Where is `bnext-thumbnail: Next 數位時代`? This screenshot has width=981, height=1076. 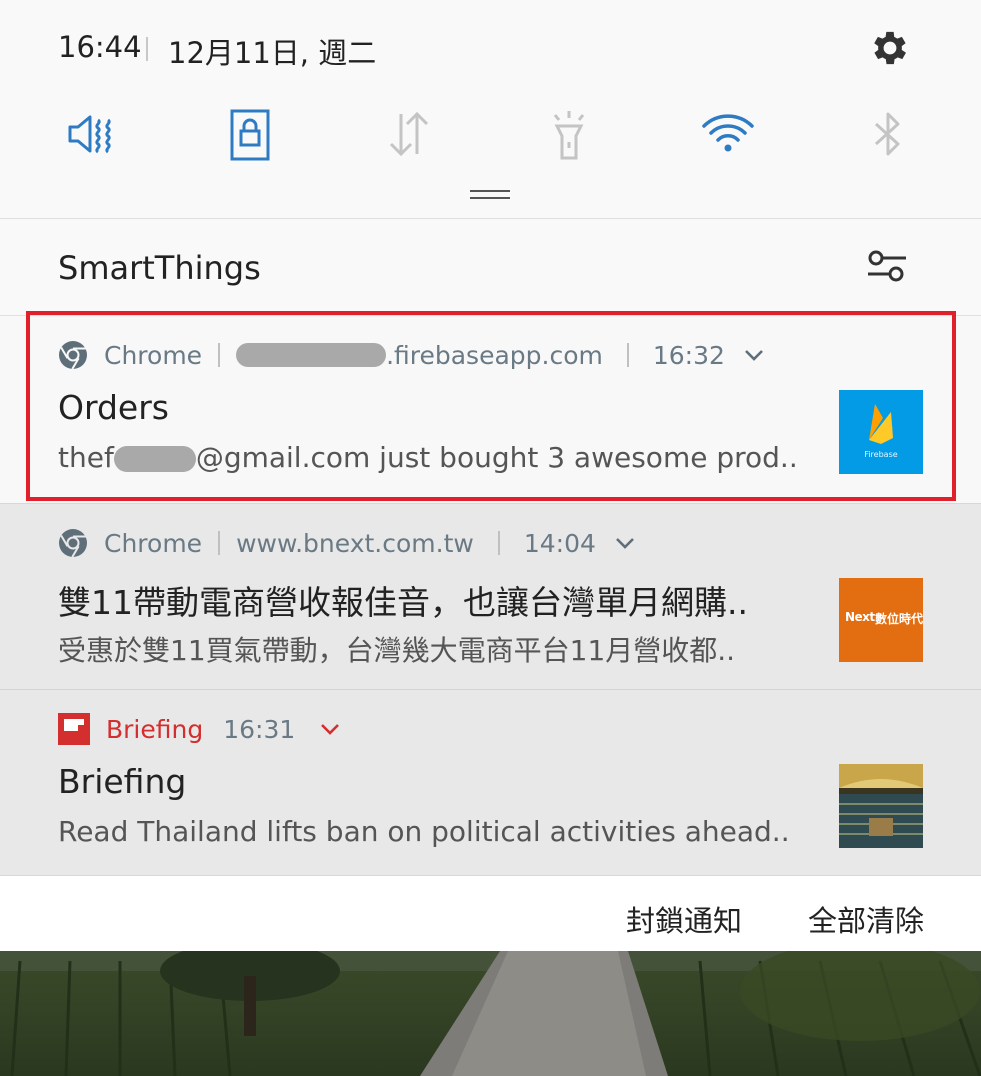 bnext-thumbnail: Next 數位時代 is located at coordinates (881, 620).